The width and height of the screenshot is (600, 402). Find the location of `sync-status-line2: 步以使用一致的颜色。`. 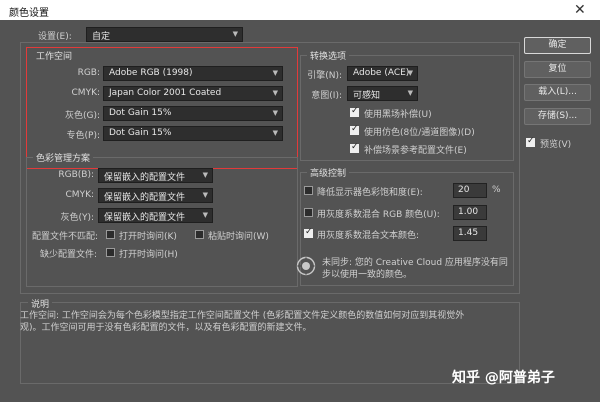

sync-status-line2: 步以使用一致的颜色。 is located at coordinates (367, 275).